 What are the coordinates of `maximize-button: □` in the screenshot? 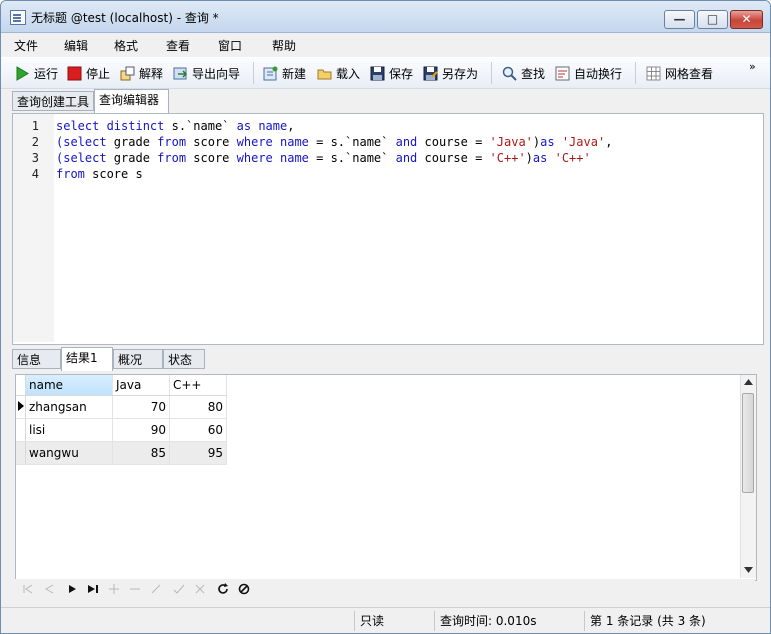 It's located at (712, 19).